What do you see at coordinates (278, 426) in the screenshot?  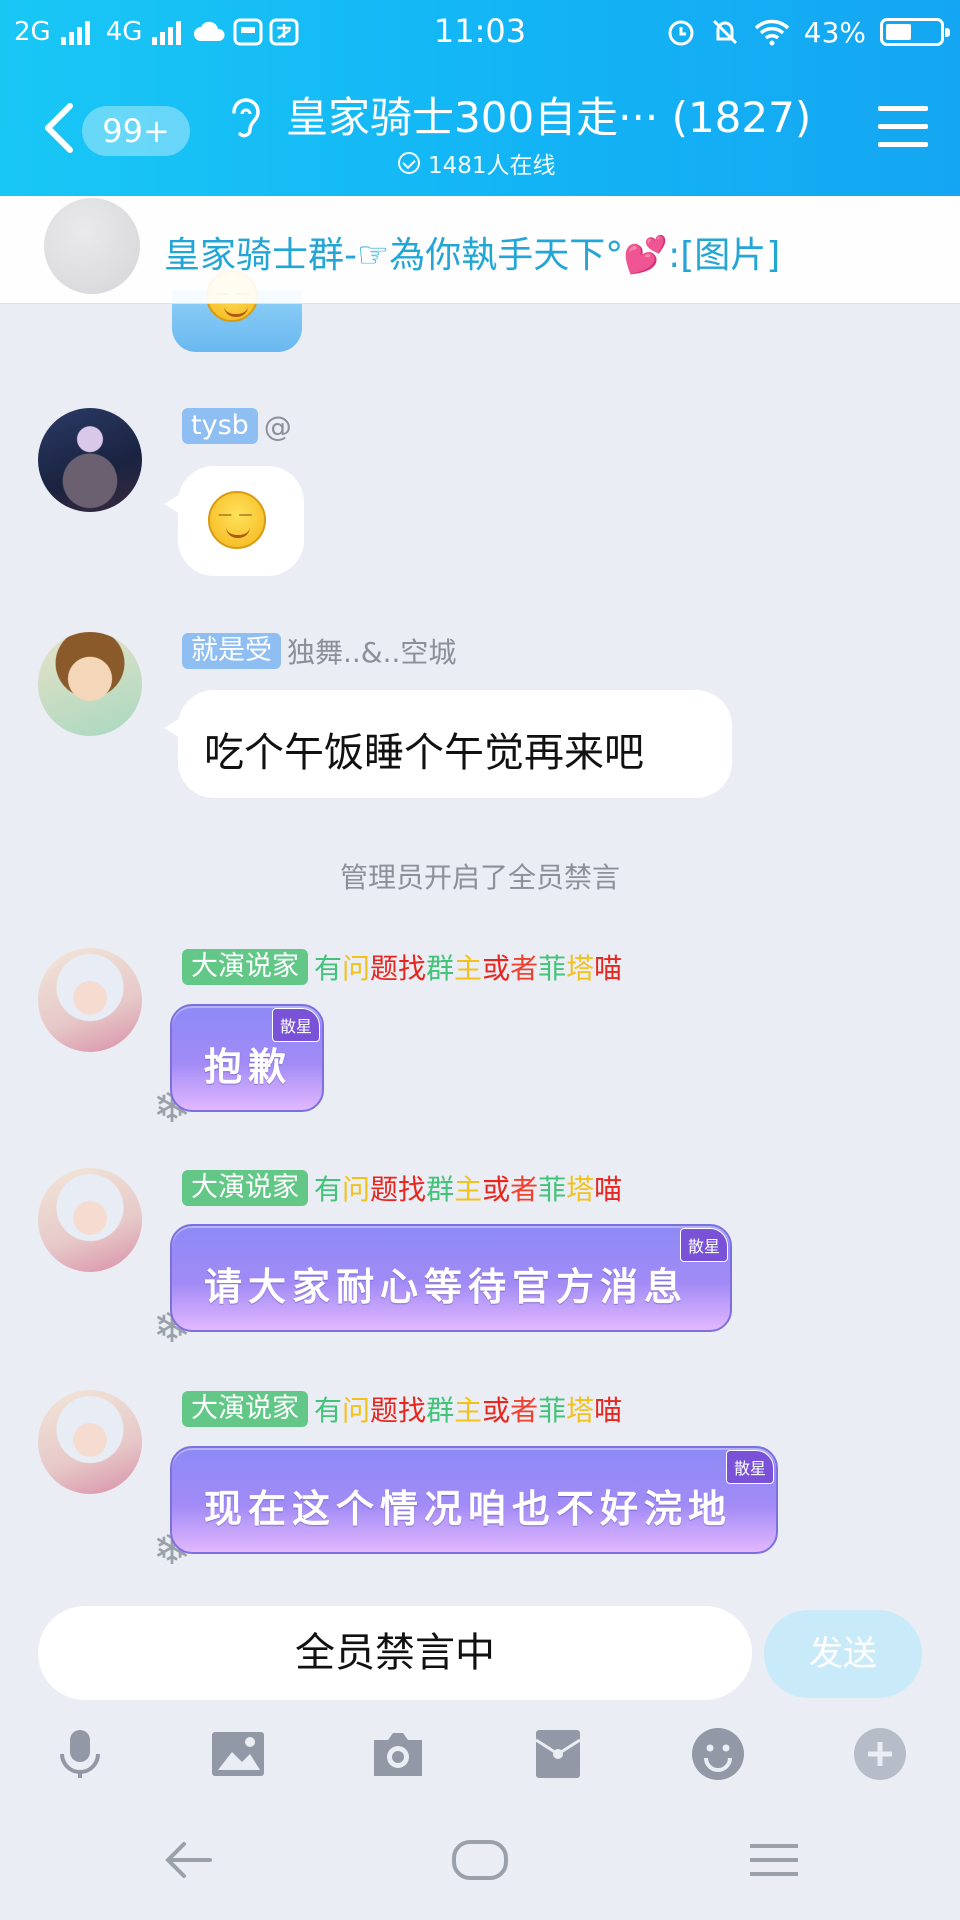 I see `sender-name: @` at bounding box center [278, 426].